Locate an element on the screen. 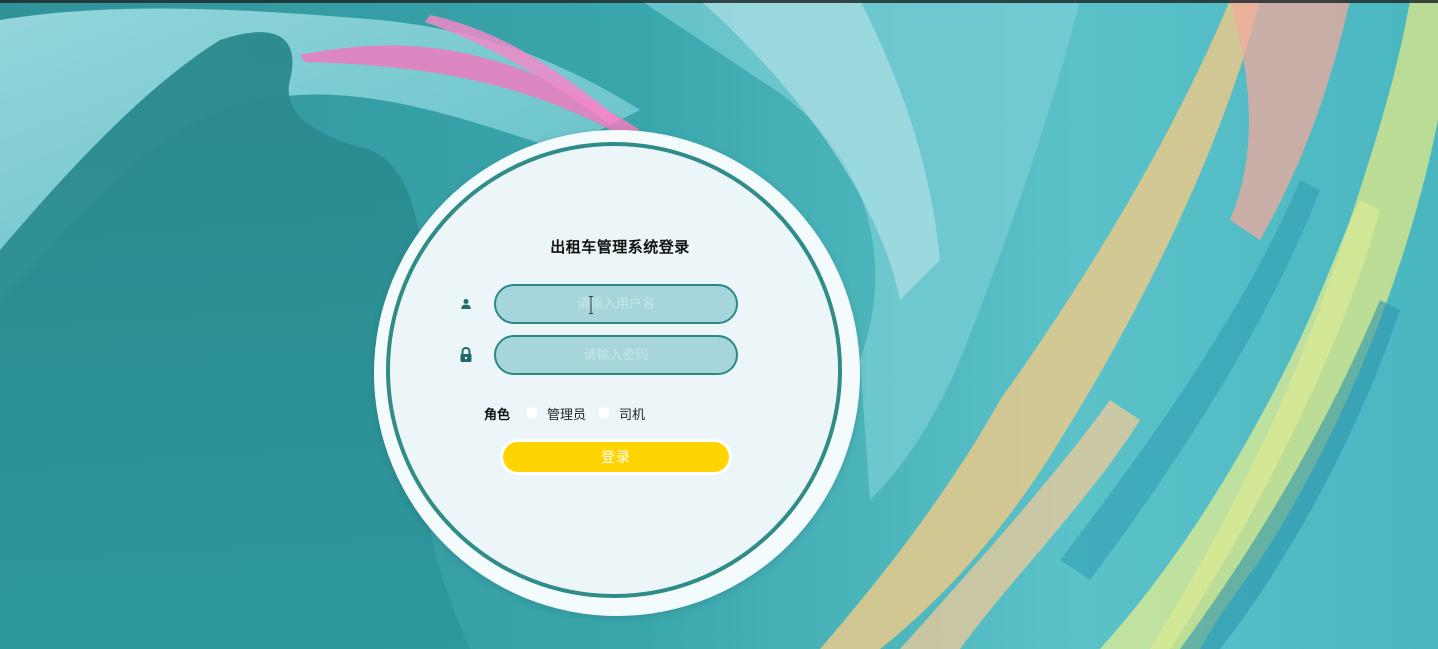  role-option-driver-label: 司机 is located at coordinates (632, 415).